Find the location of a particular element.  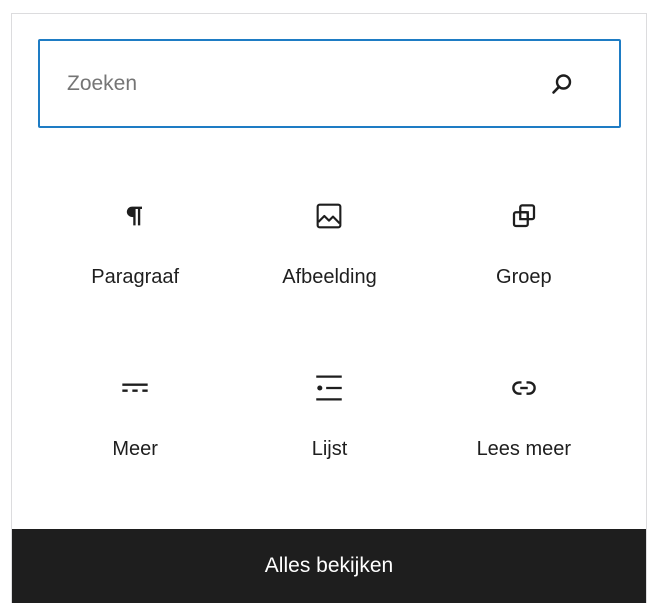

block-item-read-more: Lees meer is located at coordinates (524, 430).